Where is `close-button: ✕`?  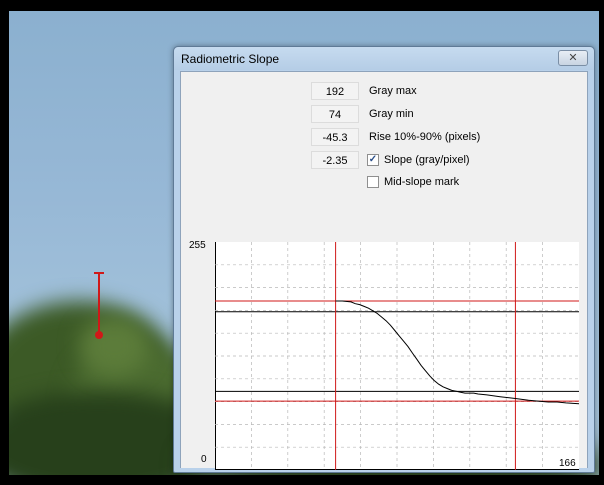 close-button: ✕ is located at coordinates (573, 58).